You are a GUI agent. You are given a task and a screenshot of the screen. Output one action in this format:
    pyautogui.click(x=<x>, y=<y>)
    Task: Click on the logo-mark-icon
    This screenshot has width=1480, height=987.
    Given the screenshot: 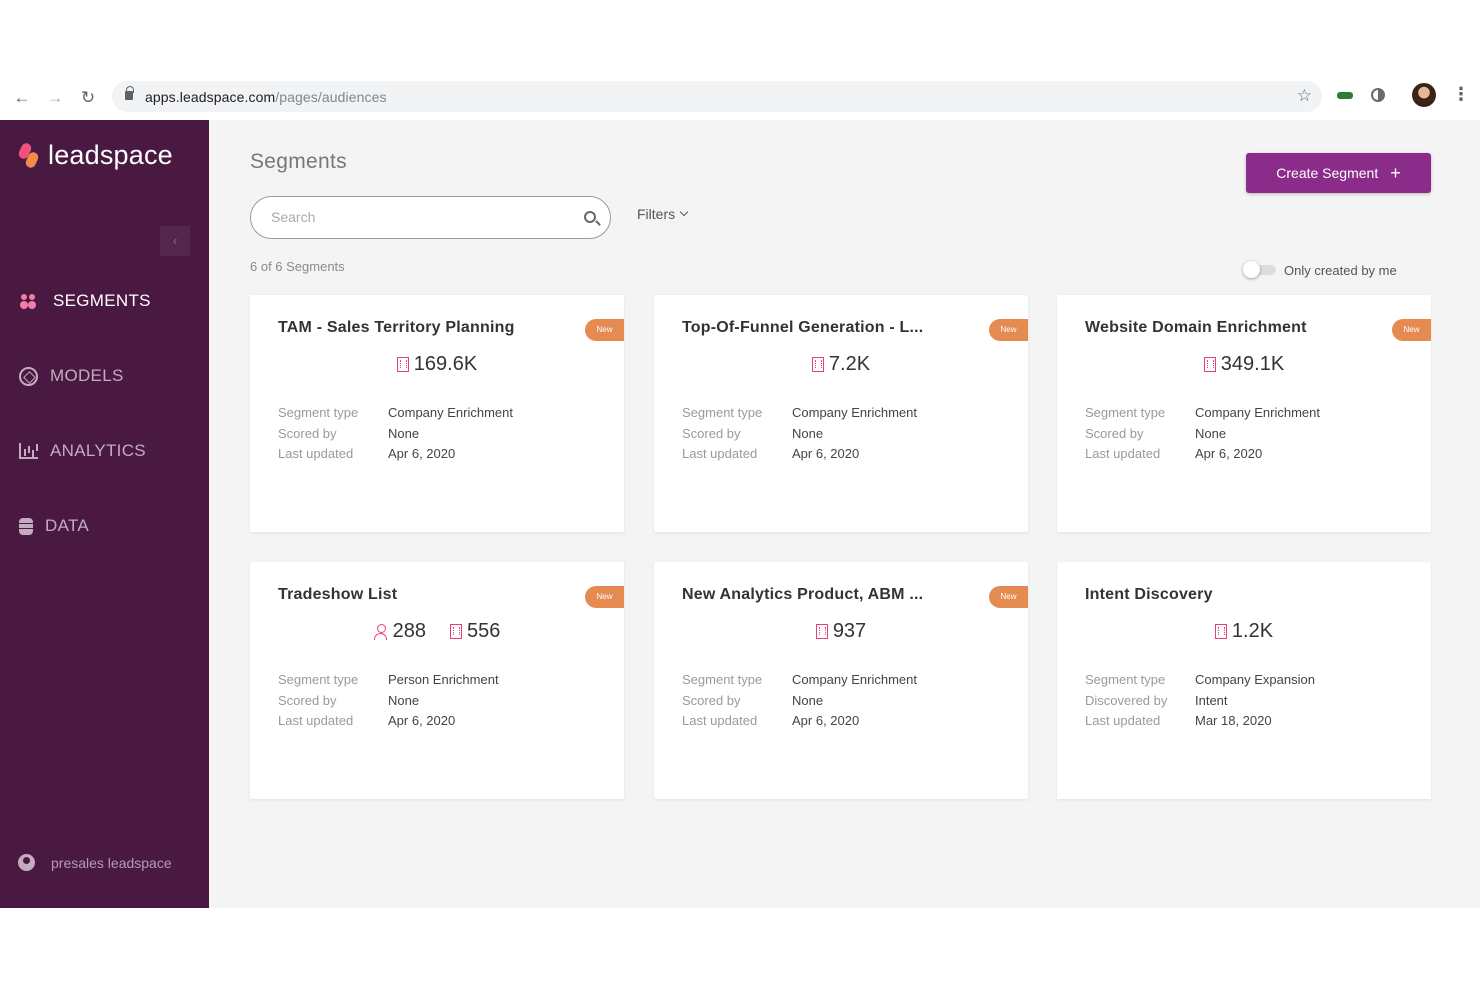 What is the action you would take?
    pyautogui.click(x=28, y=156)
    